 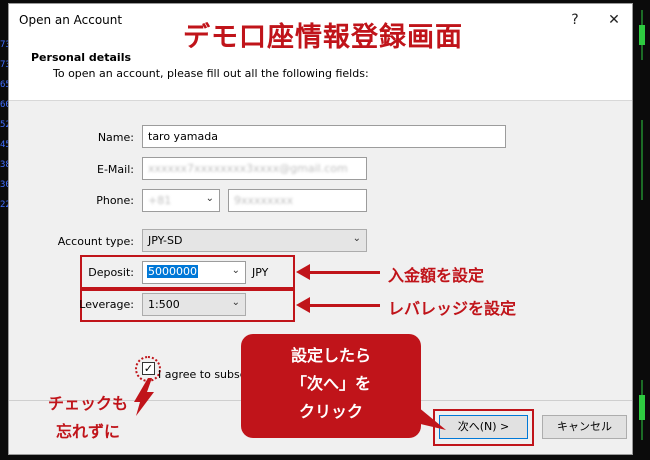 I want to click on check-note-line-1: チェックも, so click(x=87, y=403).